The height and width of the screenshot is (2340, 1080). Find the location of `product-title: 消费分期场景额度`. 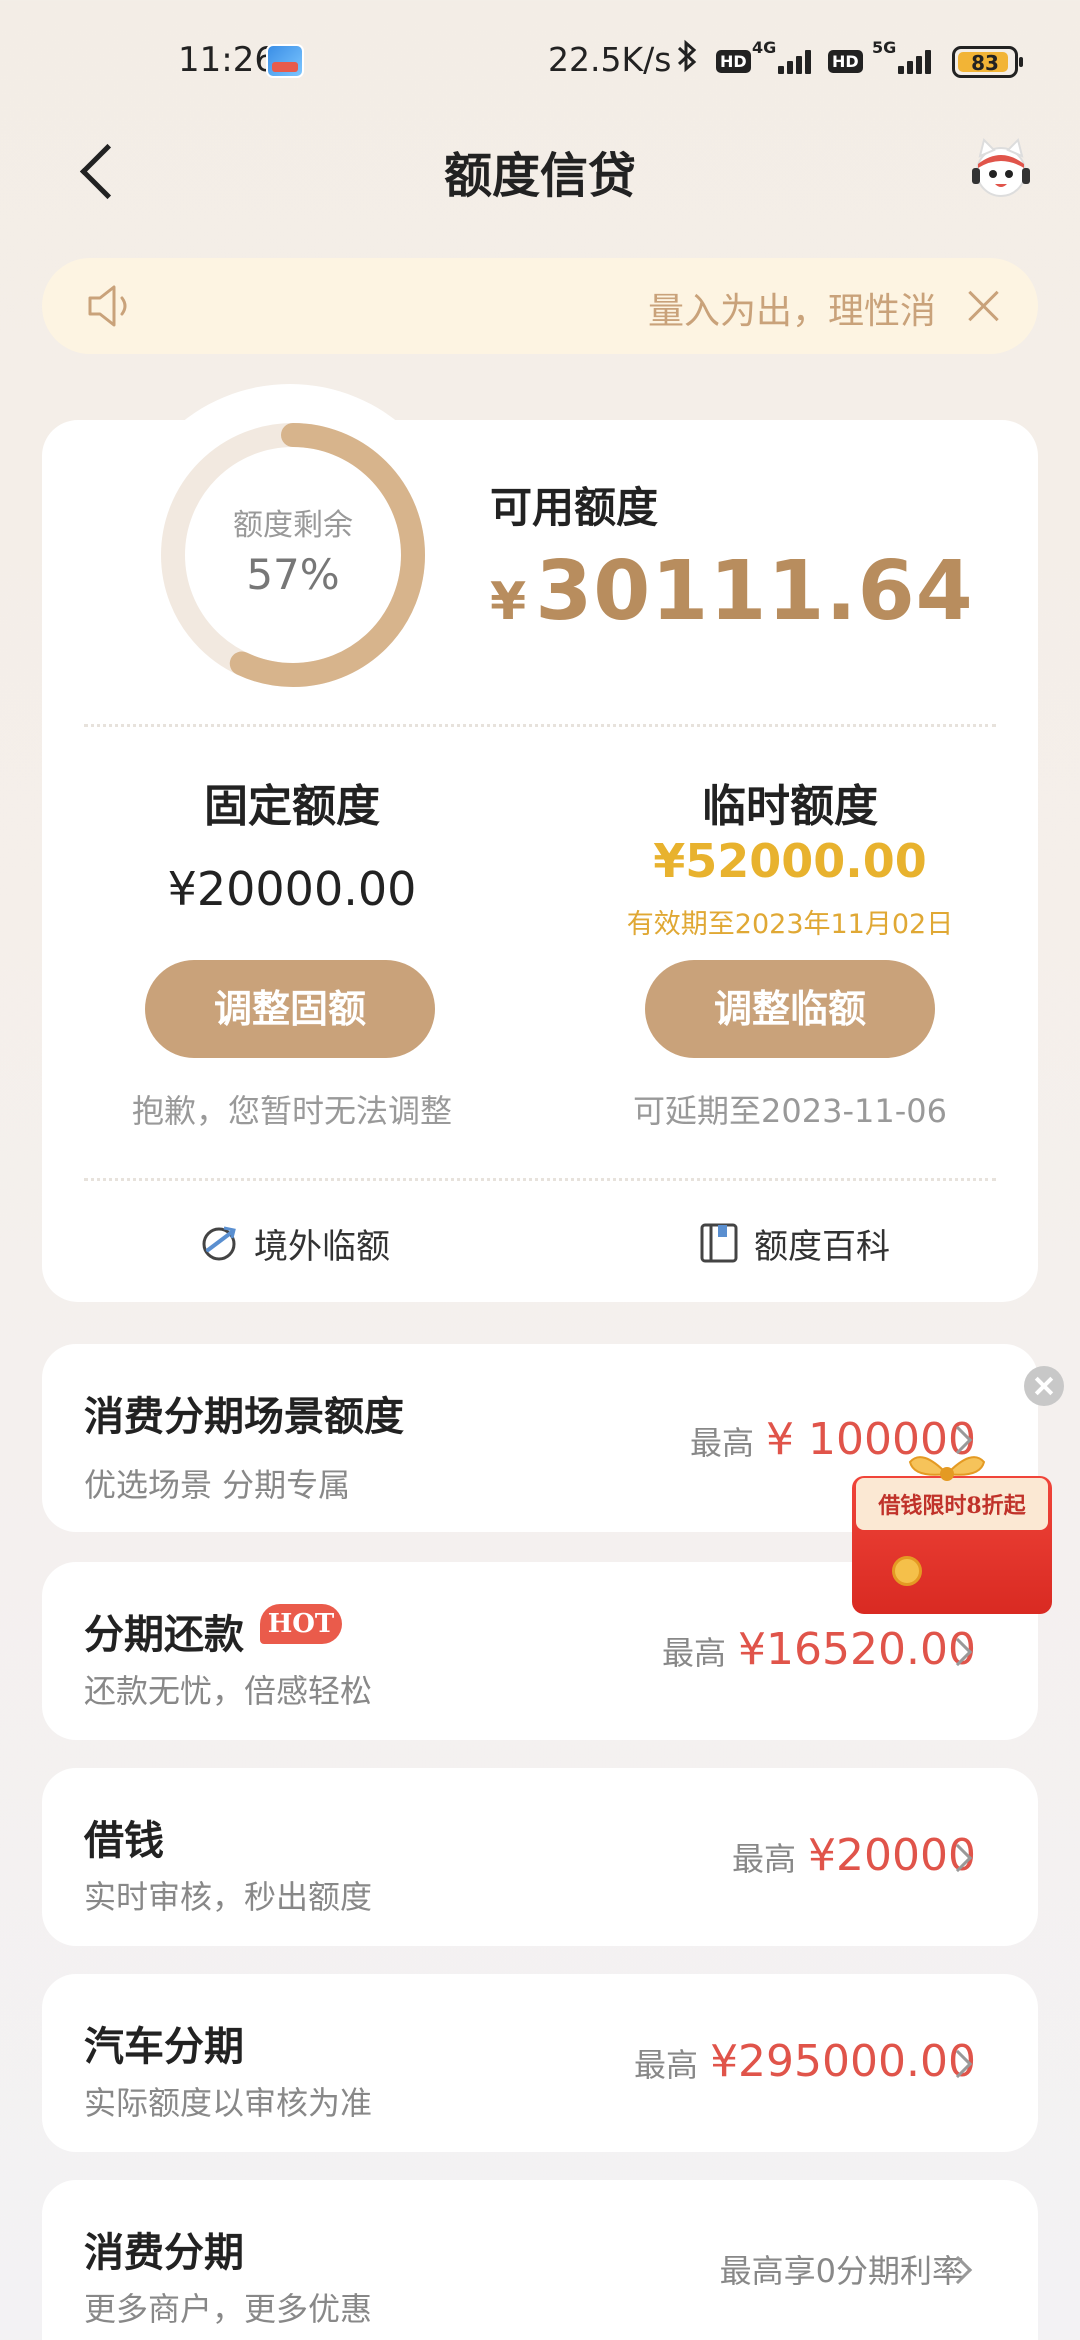

product-title: 消费分期场景额度 is located at coordinates (244, 1417).